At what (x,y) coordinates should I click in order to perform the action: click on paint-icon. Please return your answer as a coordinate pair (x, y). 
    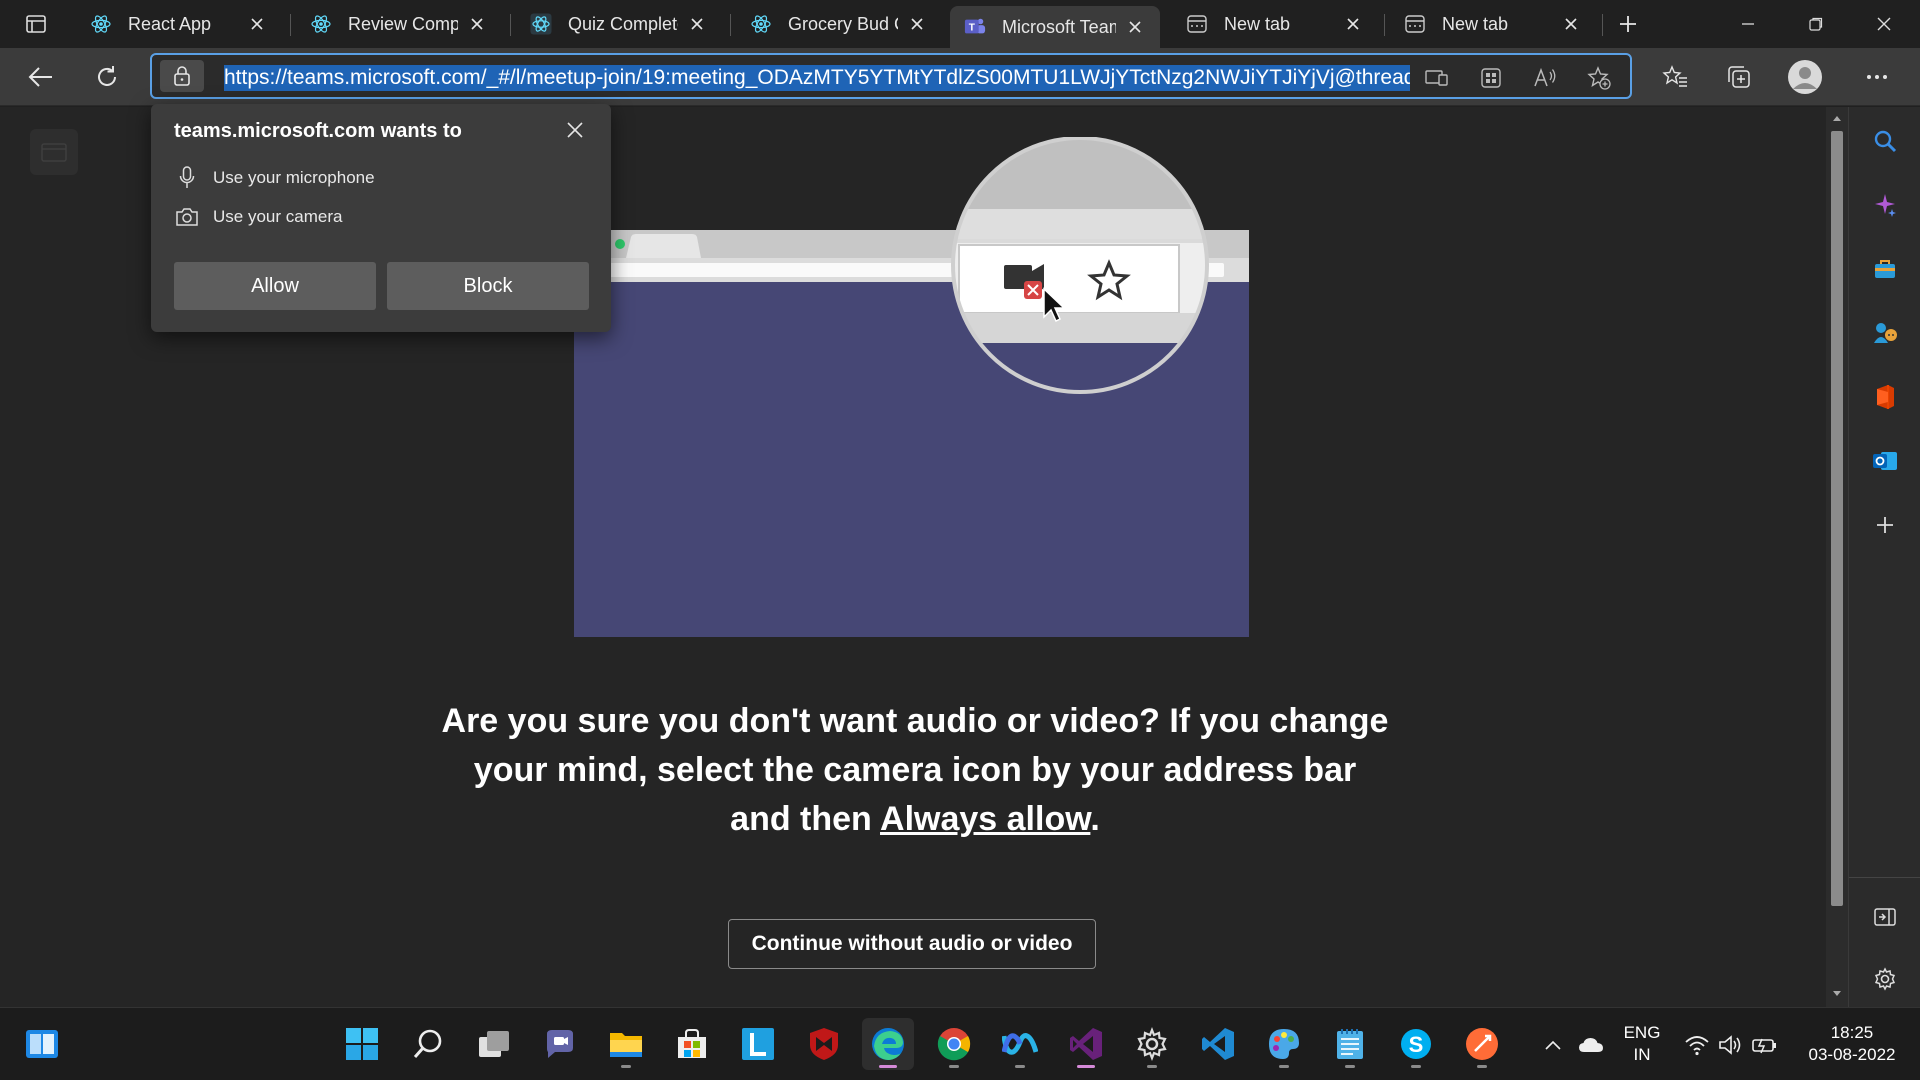
    Looking at the image, I should click on (1284, 1044).